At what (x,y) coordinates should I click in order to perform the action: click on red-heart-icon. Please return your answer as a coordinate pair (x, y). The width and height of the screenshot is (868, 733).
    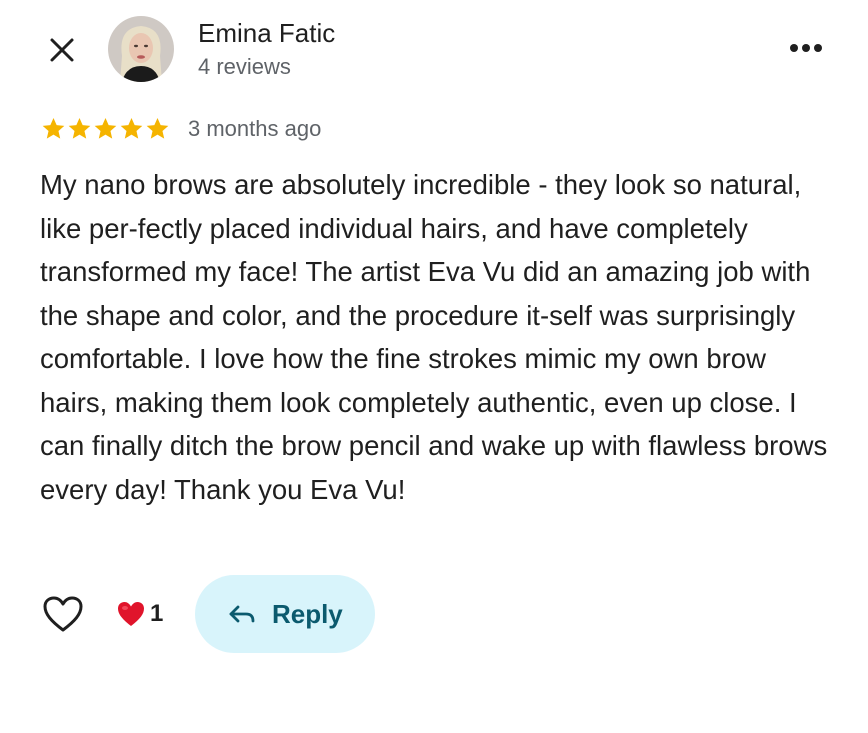
    Looking at the image, I should click on (131, 614).